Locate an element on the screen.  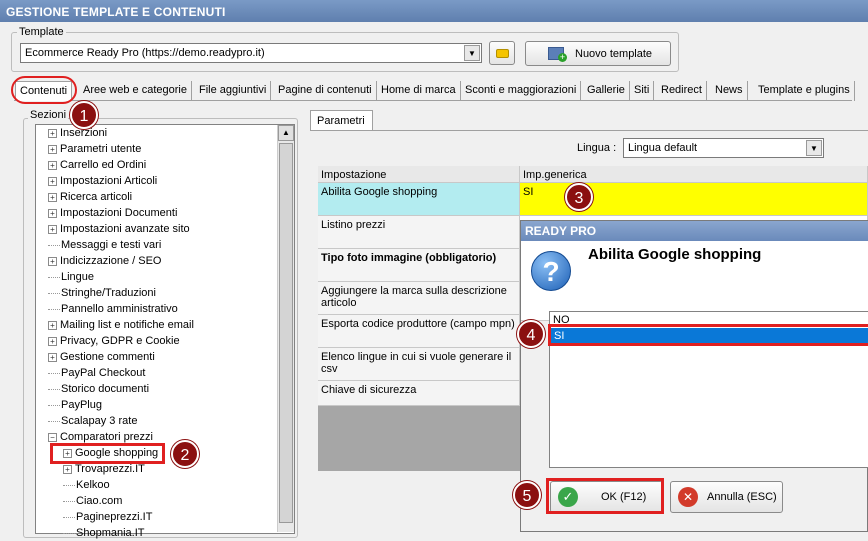
template-legend: Template is located at coordinates (41, 32).